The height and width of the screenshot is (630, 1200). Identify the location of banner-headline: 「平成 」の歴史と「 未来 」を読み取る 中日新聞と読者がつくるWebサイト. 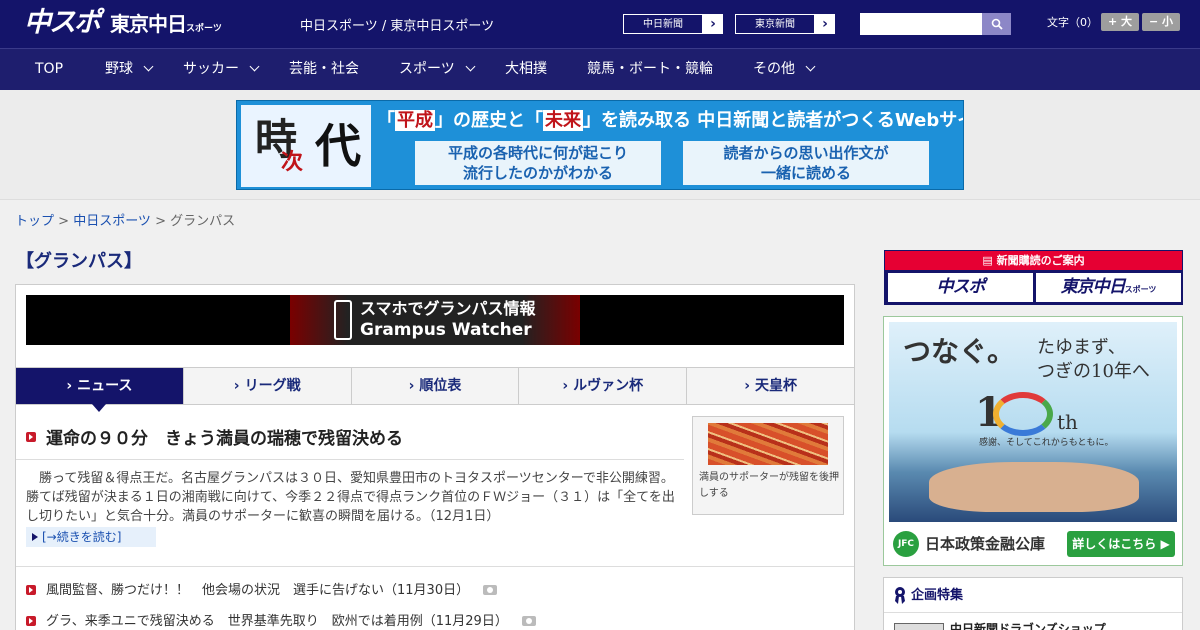
(670, 121).